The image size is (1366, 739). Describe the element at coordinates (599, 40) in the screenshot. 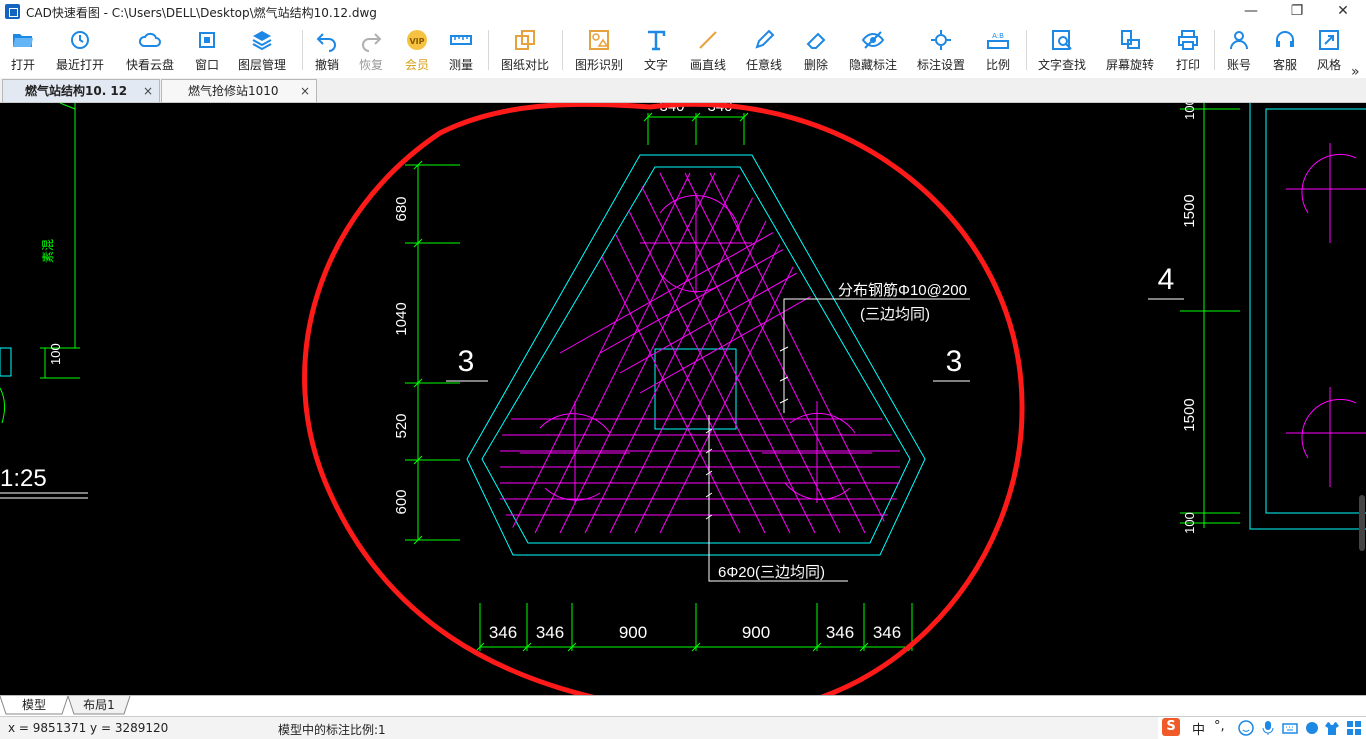

I see `shape-recognize-icon` at that location.